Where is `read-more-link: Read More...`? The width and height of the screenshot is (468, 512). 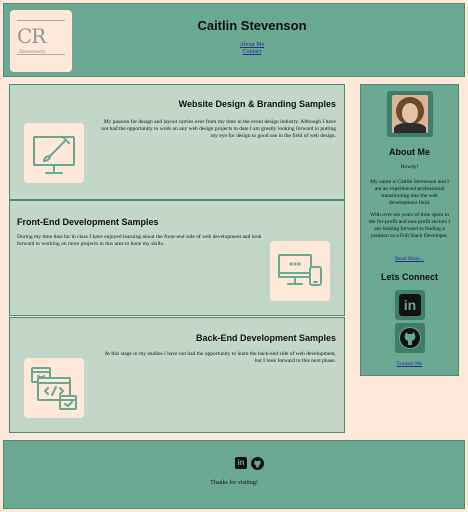
read-more-link: Read More... is located at coordinates (409, 259).